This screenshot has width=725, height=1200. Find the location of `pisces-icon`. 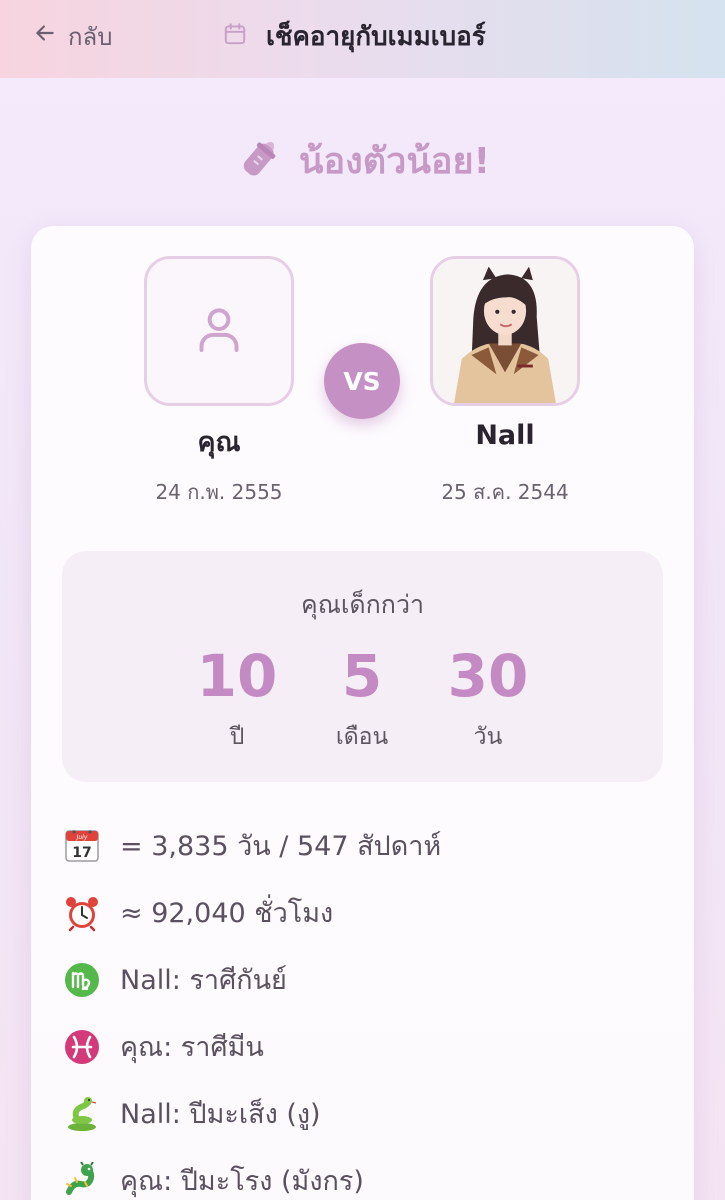

pisces-icon is located at coordinates (82, 1047).